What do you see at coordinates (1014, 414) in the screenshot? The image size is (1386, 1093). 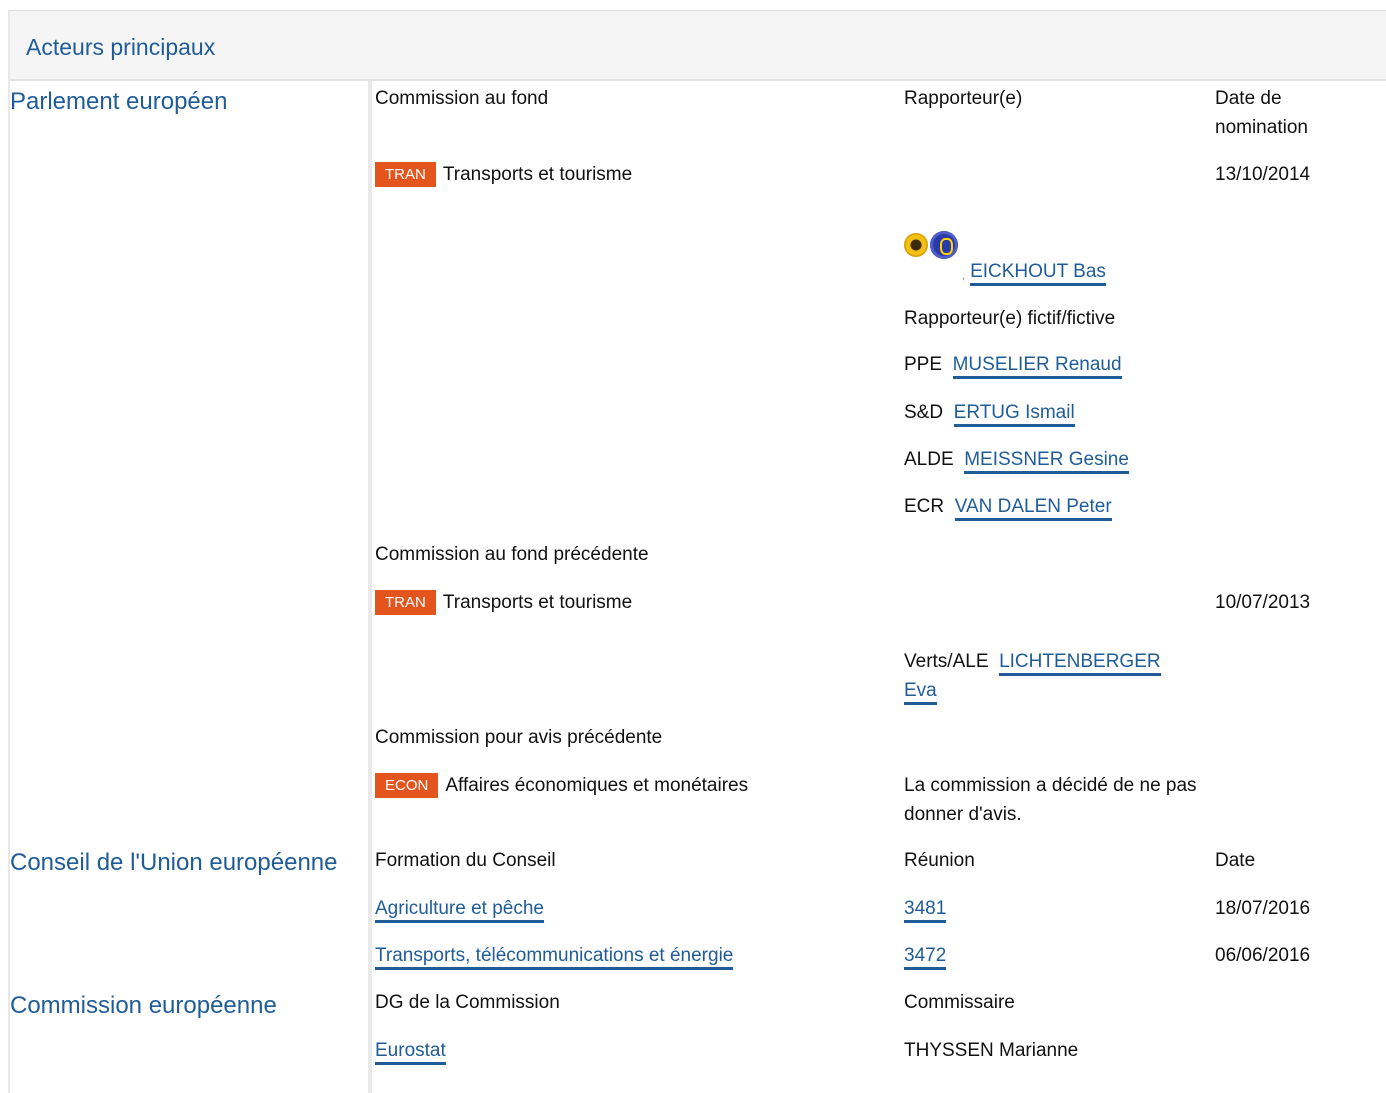 I see `shadow-rapporteur-link: ERTUG Ismail` at bounding box center [1014, 414].